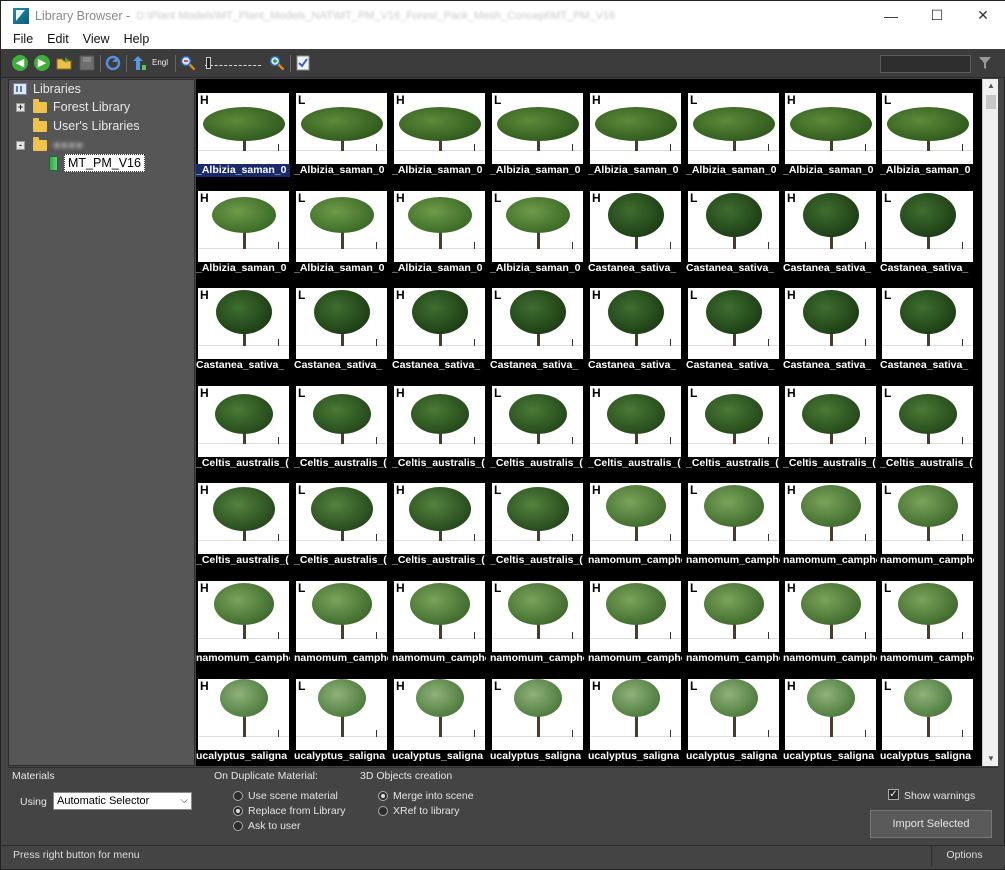 This screenshot has width=1005, height=870. Describe the element at coordinates (991, 759) in the screenshot. I see `scroll-down-icon: ▼` at that location.